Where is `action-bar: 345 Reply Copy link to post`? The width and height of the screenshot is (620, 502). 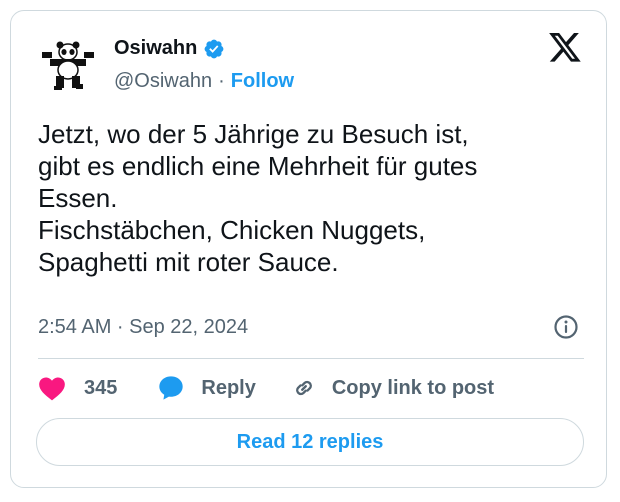 action-bar: 345 Reply Copy link to post is located at coordinates (266, 388).